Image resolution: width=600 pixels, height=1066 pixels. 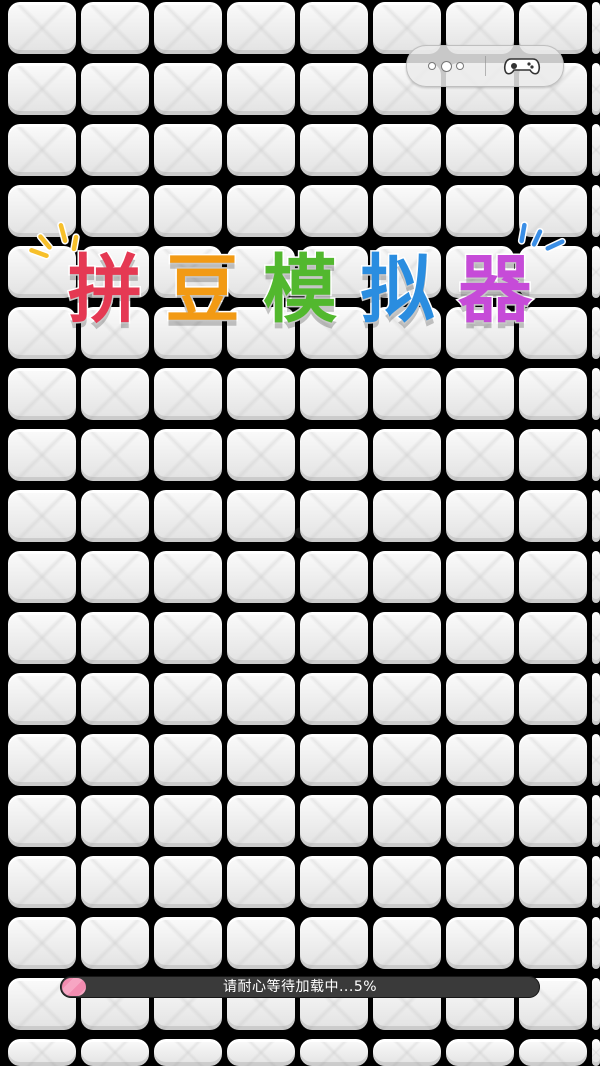 What do you see at coordinates (446, 66) in the screenshot?
I see `more-dots-icon` at bounding box center [446, 66].